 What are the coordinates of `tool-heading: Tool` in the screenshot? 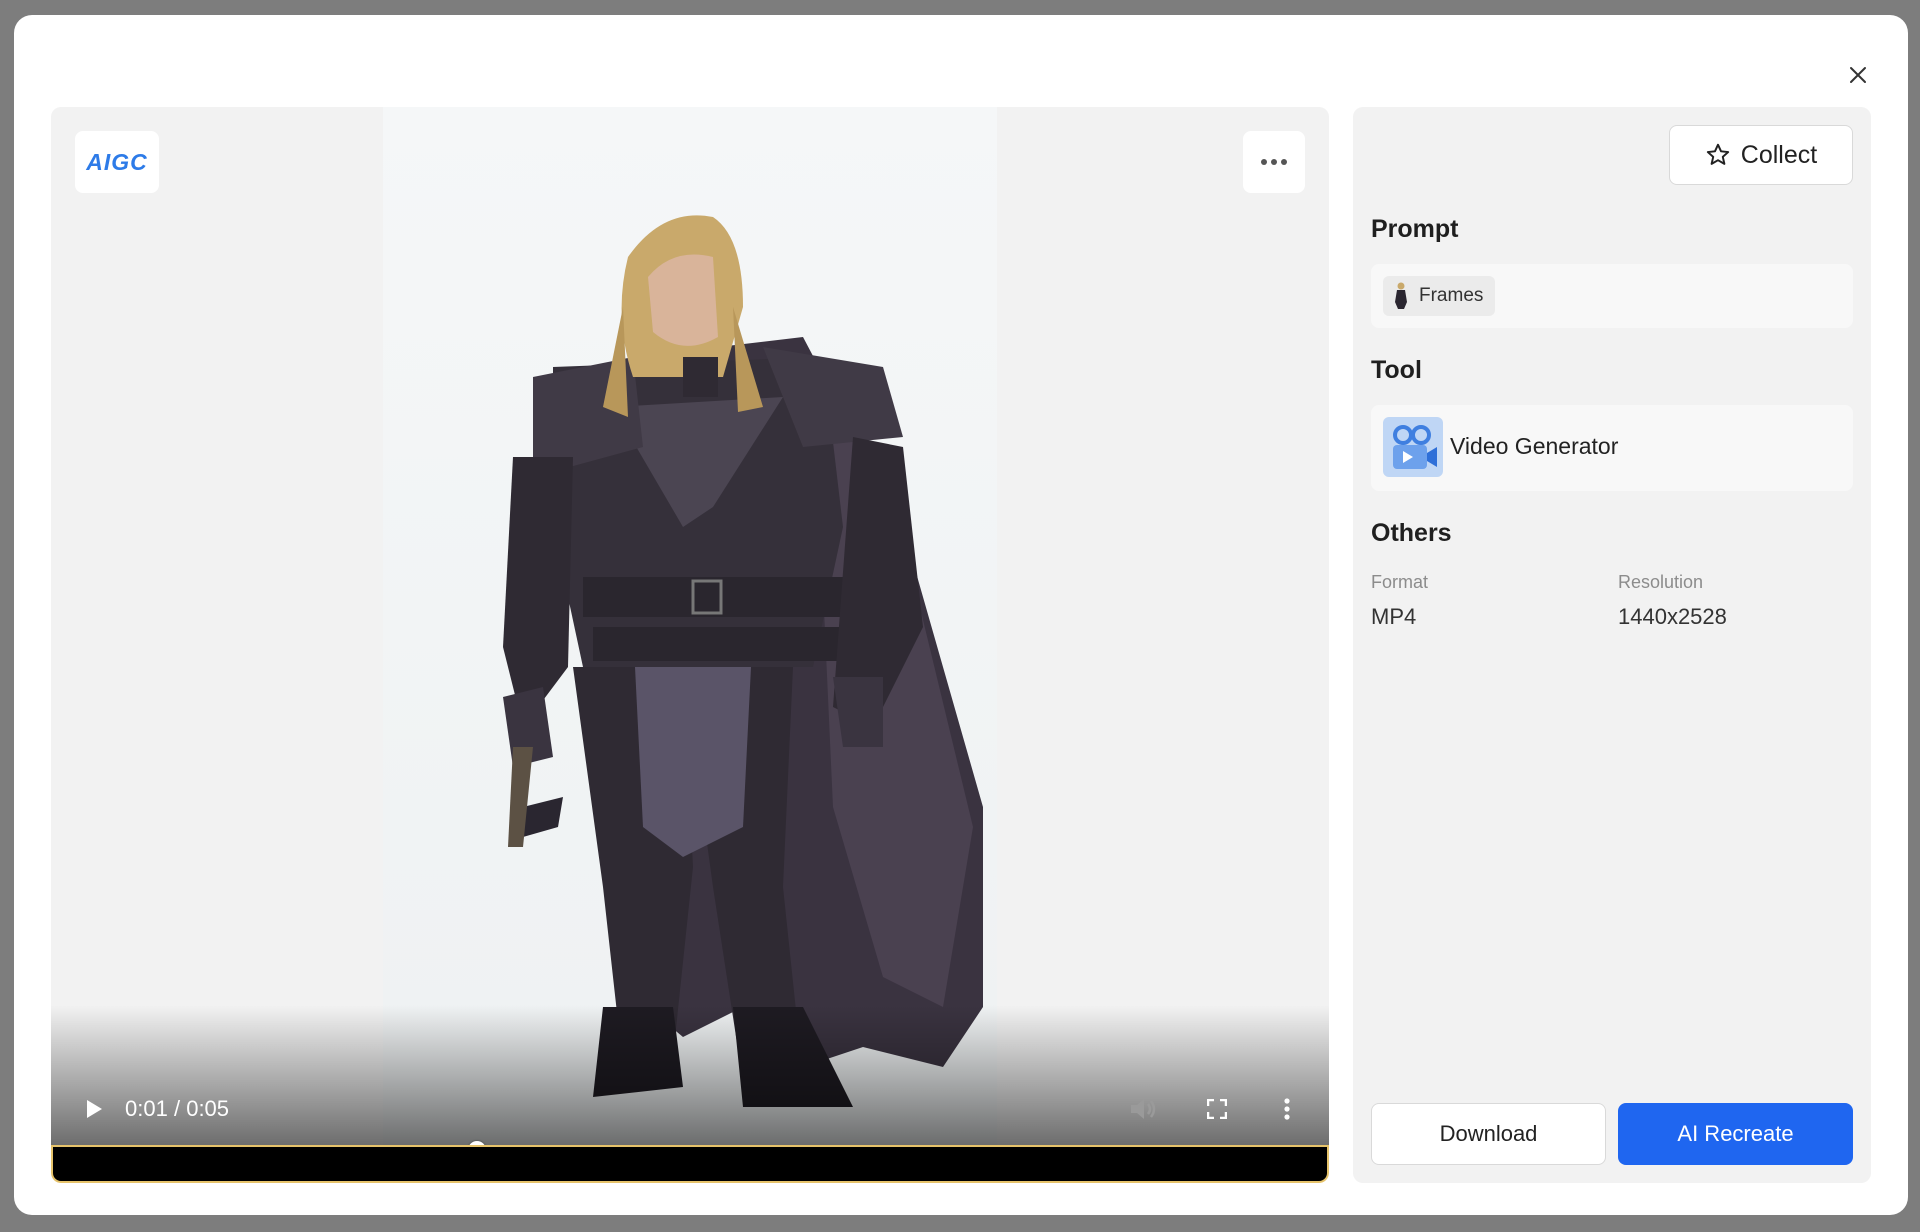 It's located at (1396, 370).